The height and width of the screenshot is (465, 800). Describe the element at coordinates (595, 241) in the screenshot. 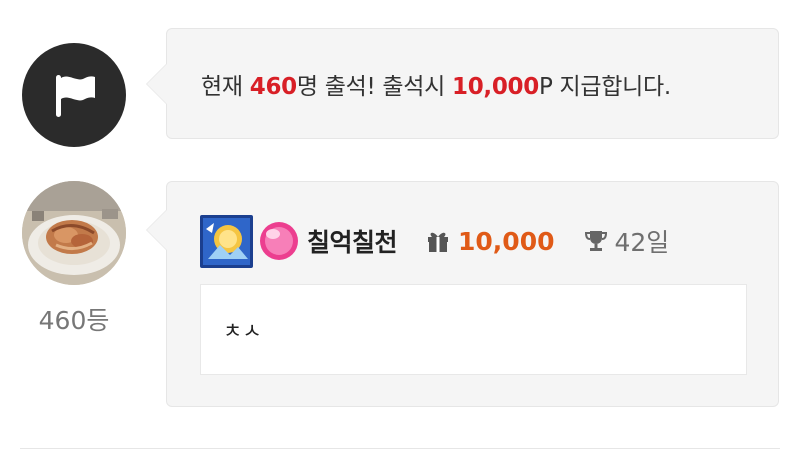

I see `trophy-icon` at that location.